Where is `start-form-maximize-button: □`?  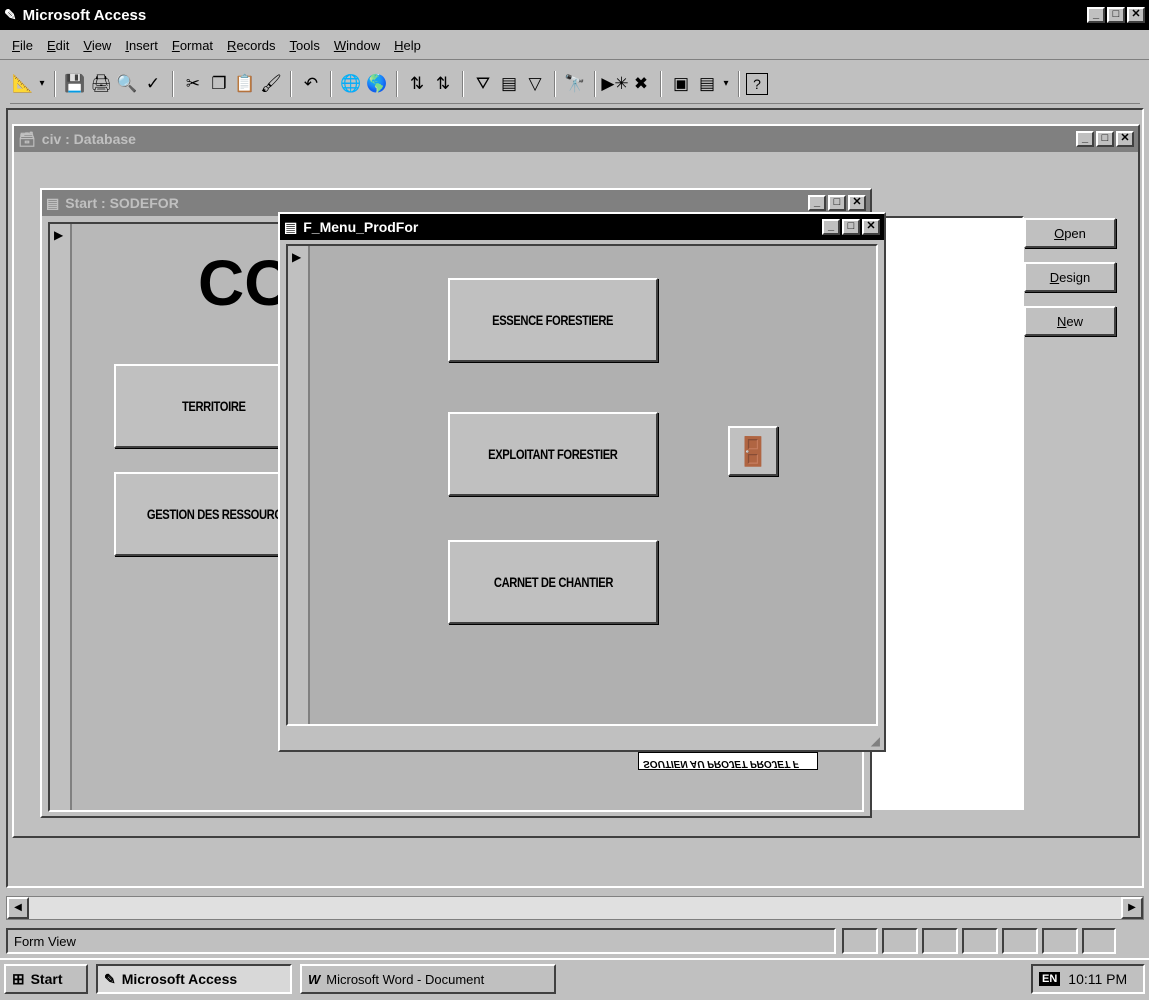 start-form-maximize-button: □ is located at coordinates (837, 203).